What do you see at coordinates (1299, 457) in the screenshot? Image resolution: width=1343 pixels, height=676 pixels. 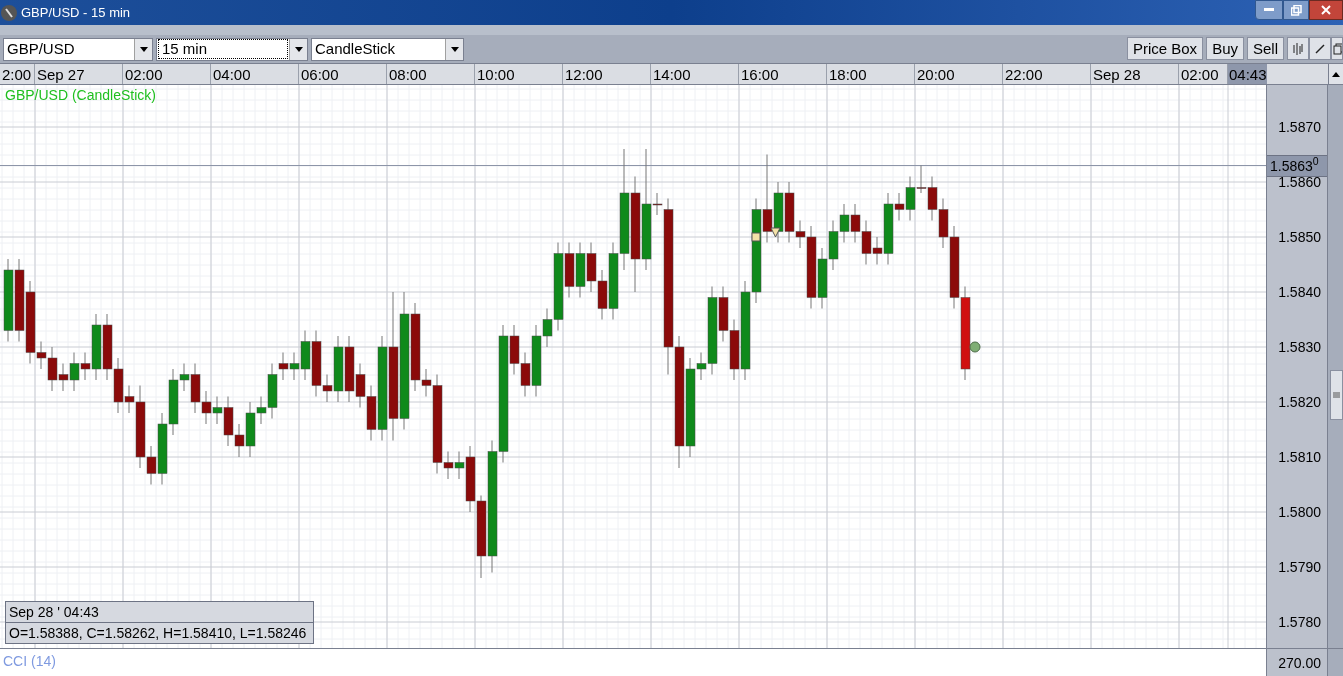 I see `price-axis-label: 1.5810` at bounding box center [1299, 457].